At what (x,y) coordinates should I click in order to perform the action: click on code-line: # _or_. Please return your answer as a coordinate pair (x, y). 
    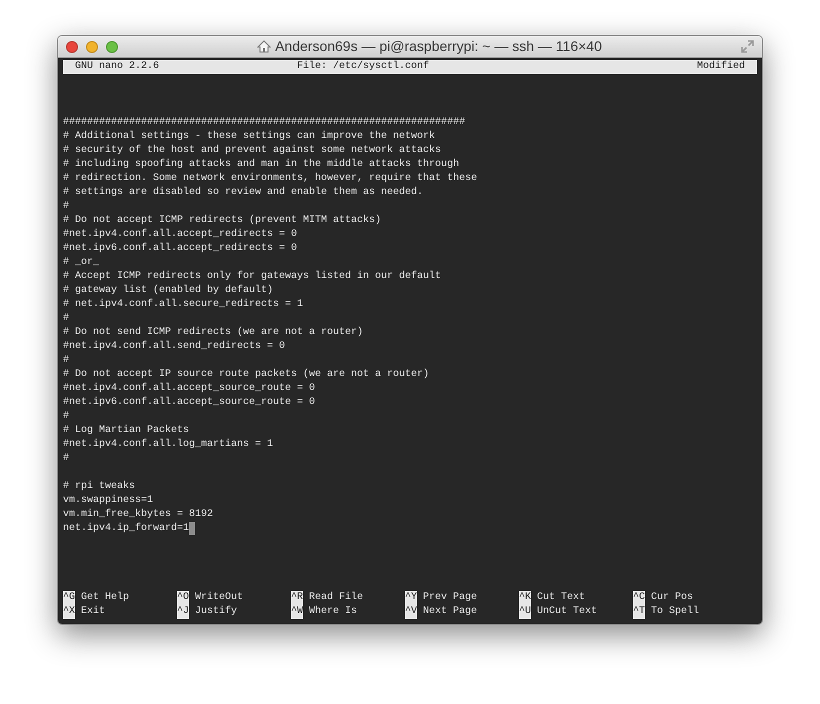
    Looking at the image, I should click on (81, 263).